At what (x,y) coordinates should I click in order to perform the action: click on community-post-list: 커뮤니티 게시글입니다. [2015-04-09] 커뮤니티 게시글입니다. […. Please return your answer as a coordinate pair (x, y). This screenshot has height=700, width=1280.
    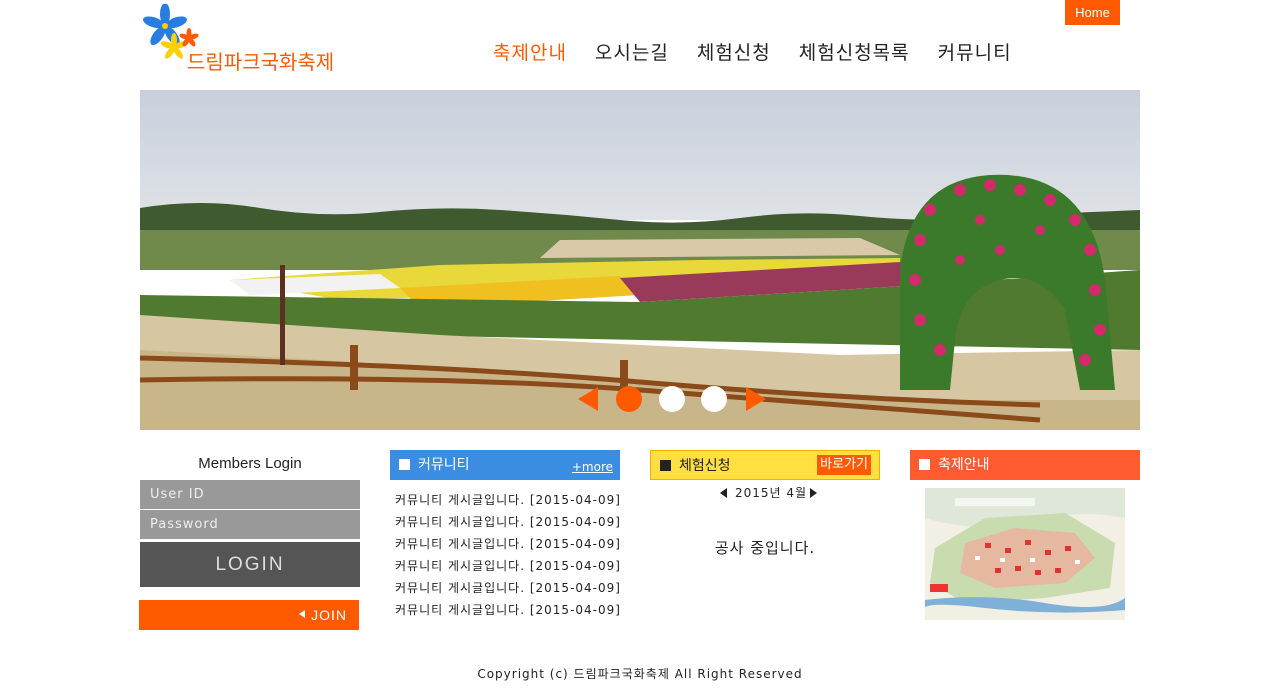
    Looking at the image, I should click on (510, 557).